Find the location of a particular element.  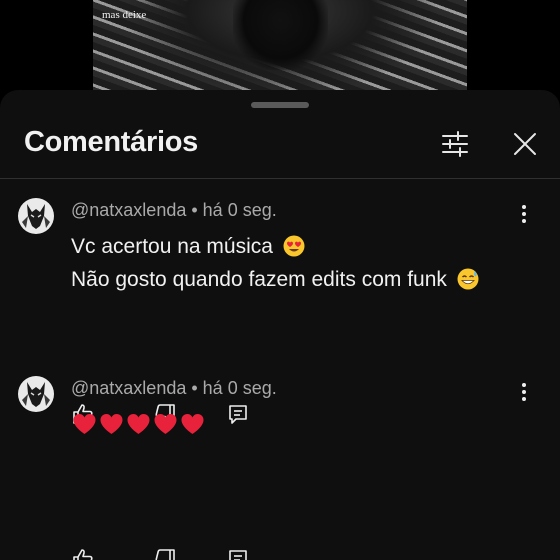

filter-sliders-icon is located at coordinates (455, 144).